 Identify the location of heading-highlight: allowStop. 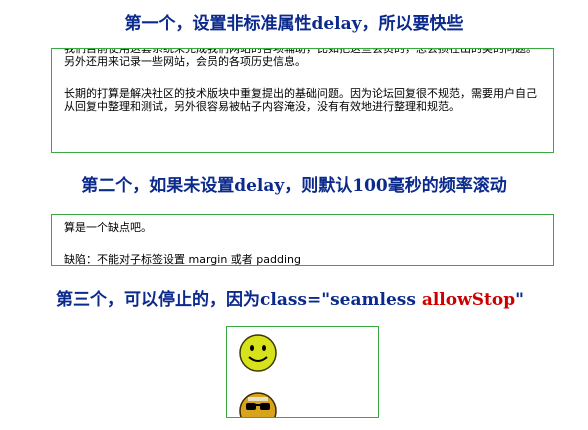
(468, 300).